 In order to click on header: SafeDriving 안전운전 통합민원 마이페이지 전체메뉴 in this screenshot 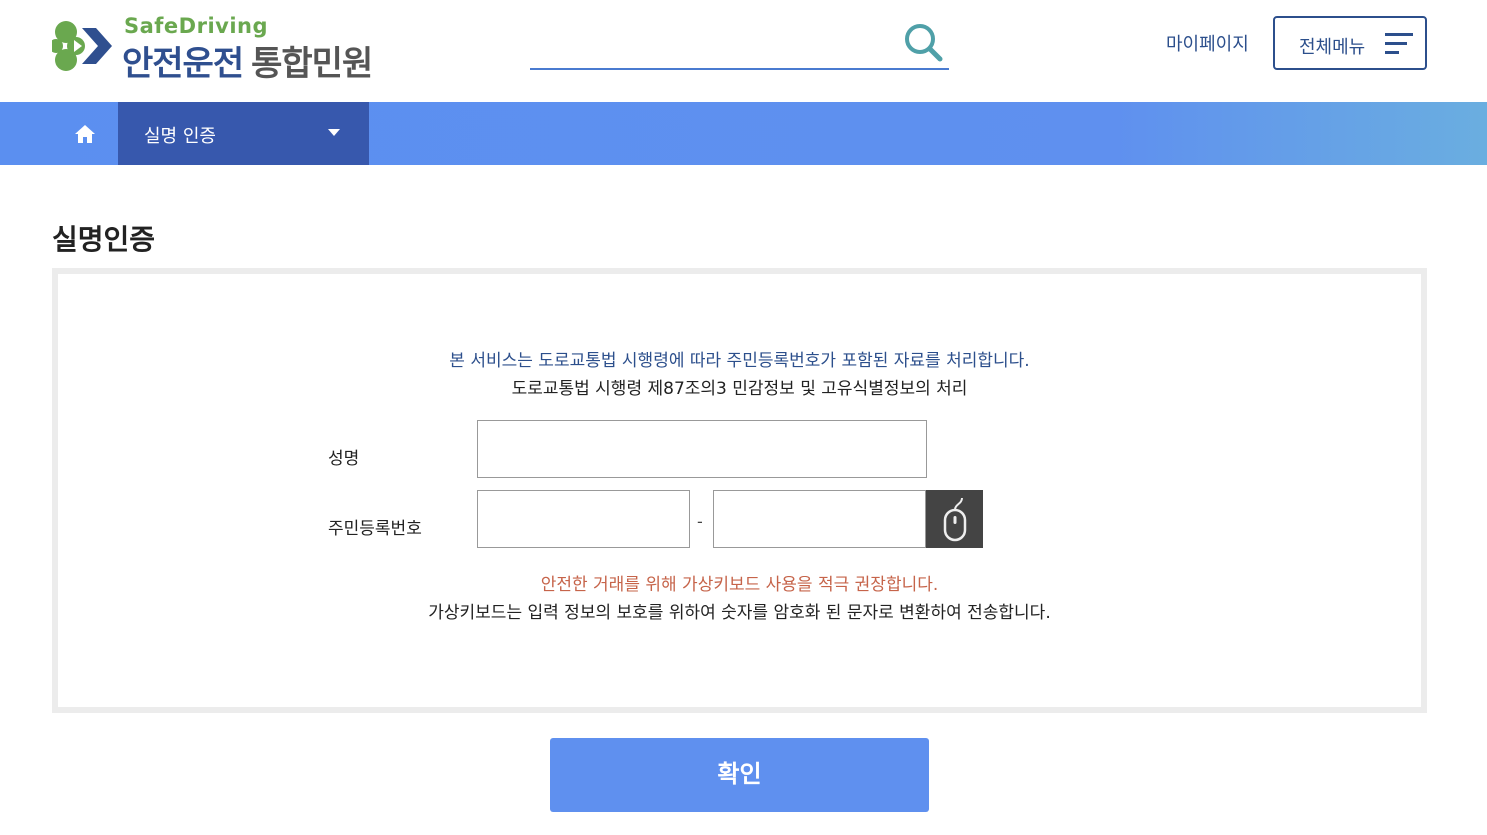, I will do `click(743, 51)`.